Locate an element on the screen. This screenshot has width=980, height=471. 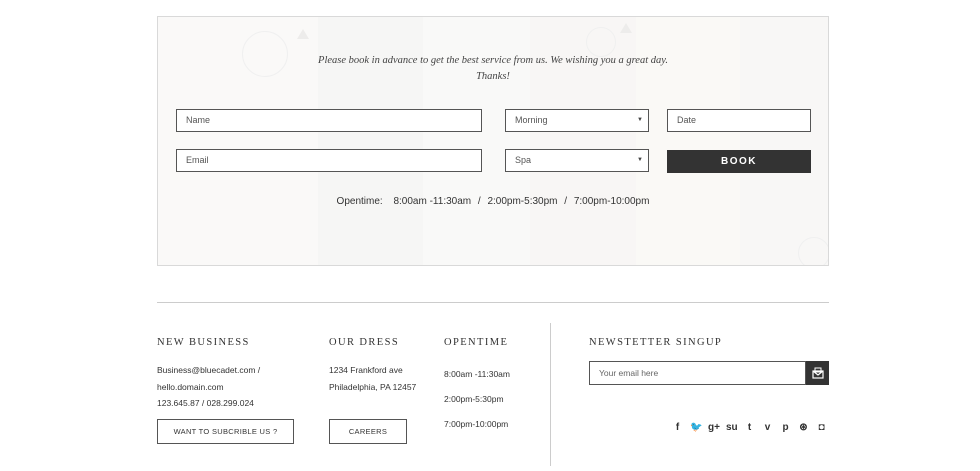
google-plus-icon: g+ is located at coordinates (714, 428).